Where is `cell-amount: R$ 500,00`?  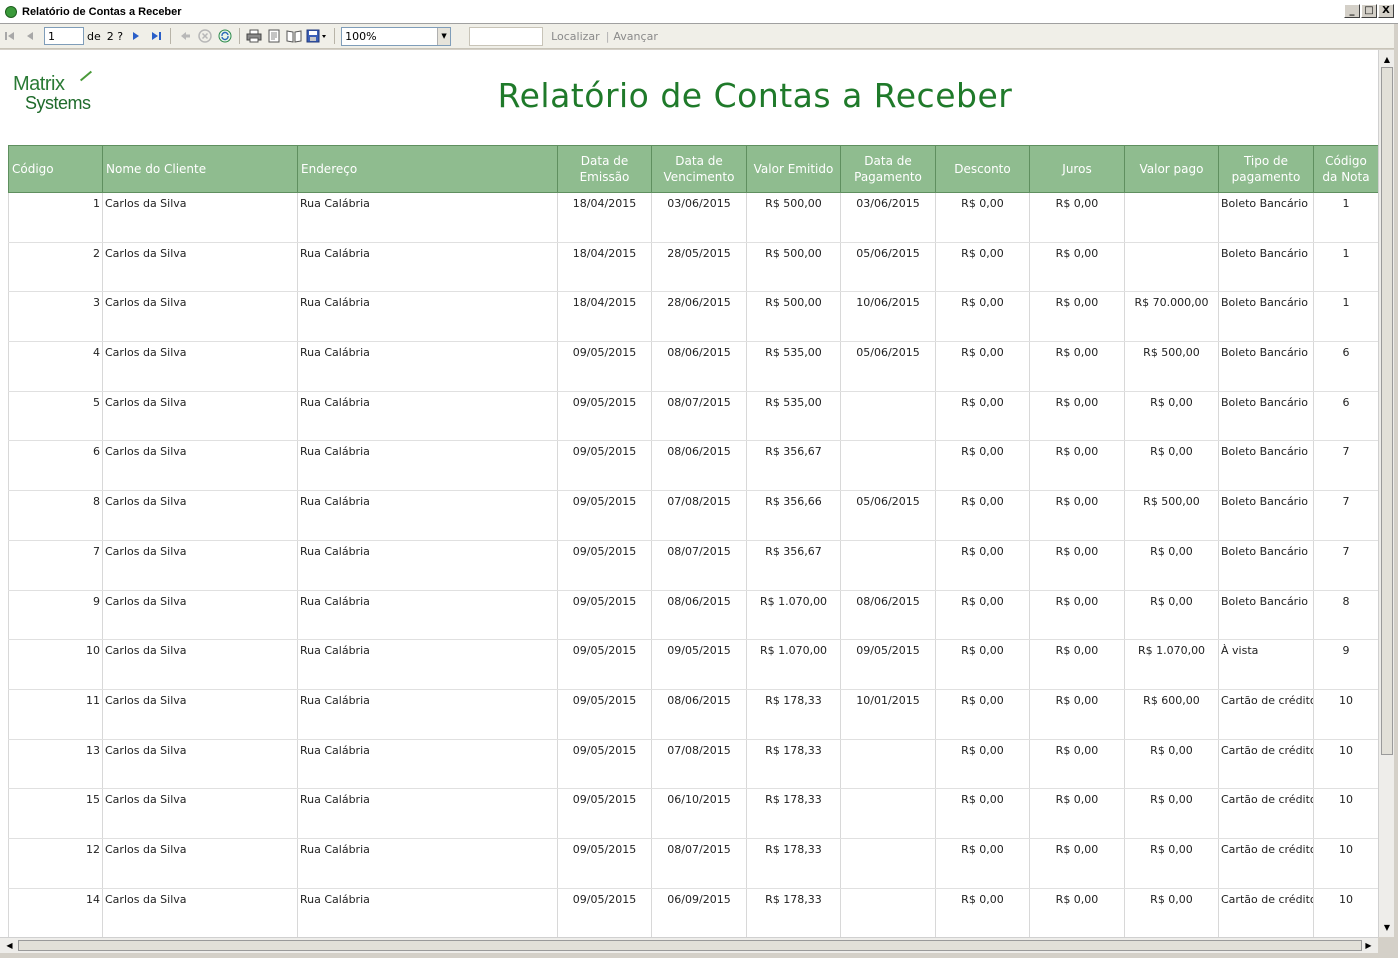
cell-amount: R$ 500,00 is located at coordinates (793, 267).